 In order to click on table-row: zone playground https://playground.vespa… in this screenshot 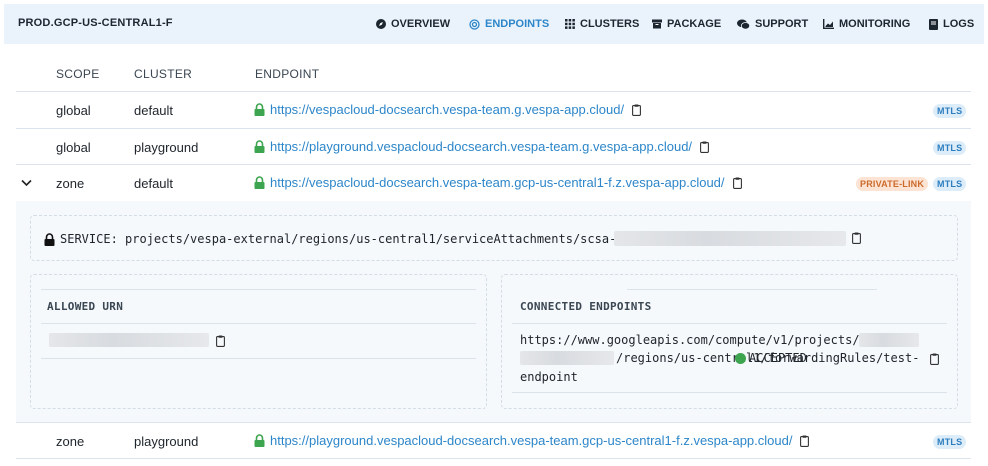, I will do `click(493, 440)`.